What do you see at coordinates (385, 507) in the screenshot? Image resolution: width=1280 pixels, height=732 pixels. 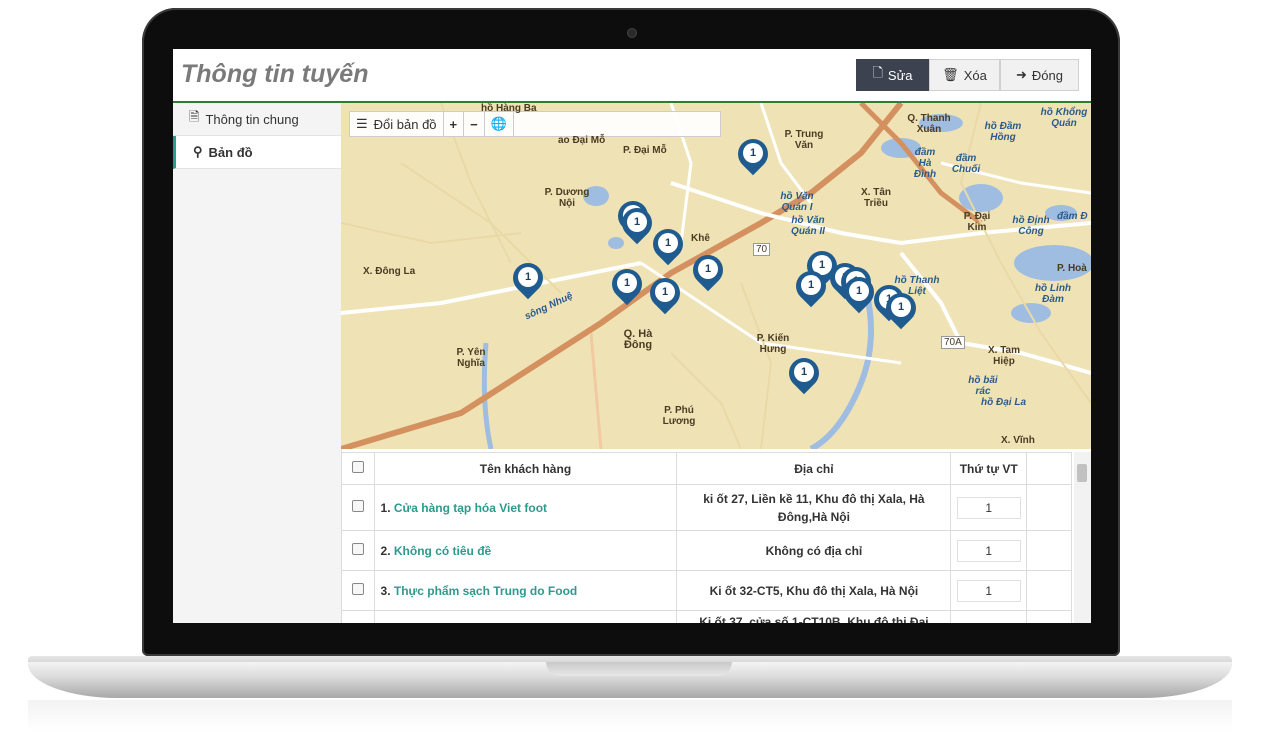 I see `row-index: 1.` at bounding box center [385, 507].